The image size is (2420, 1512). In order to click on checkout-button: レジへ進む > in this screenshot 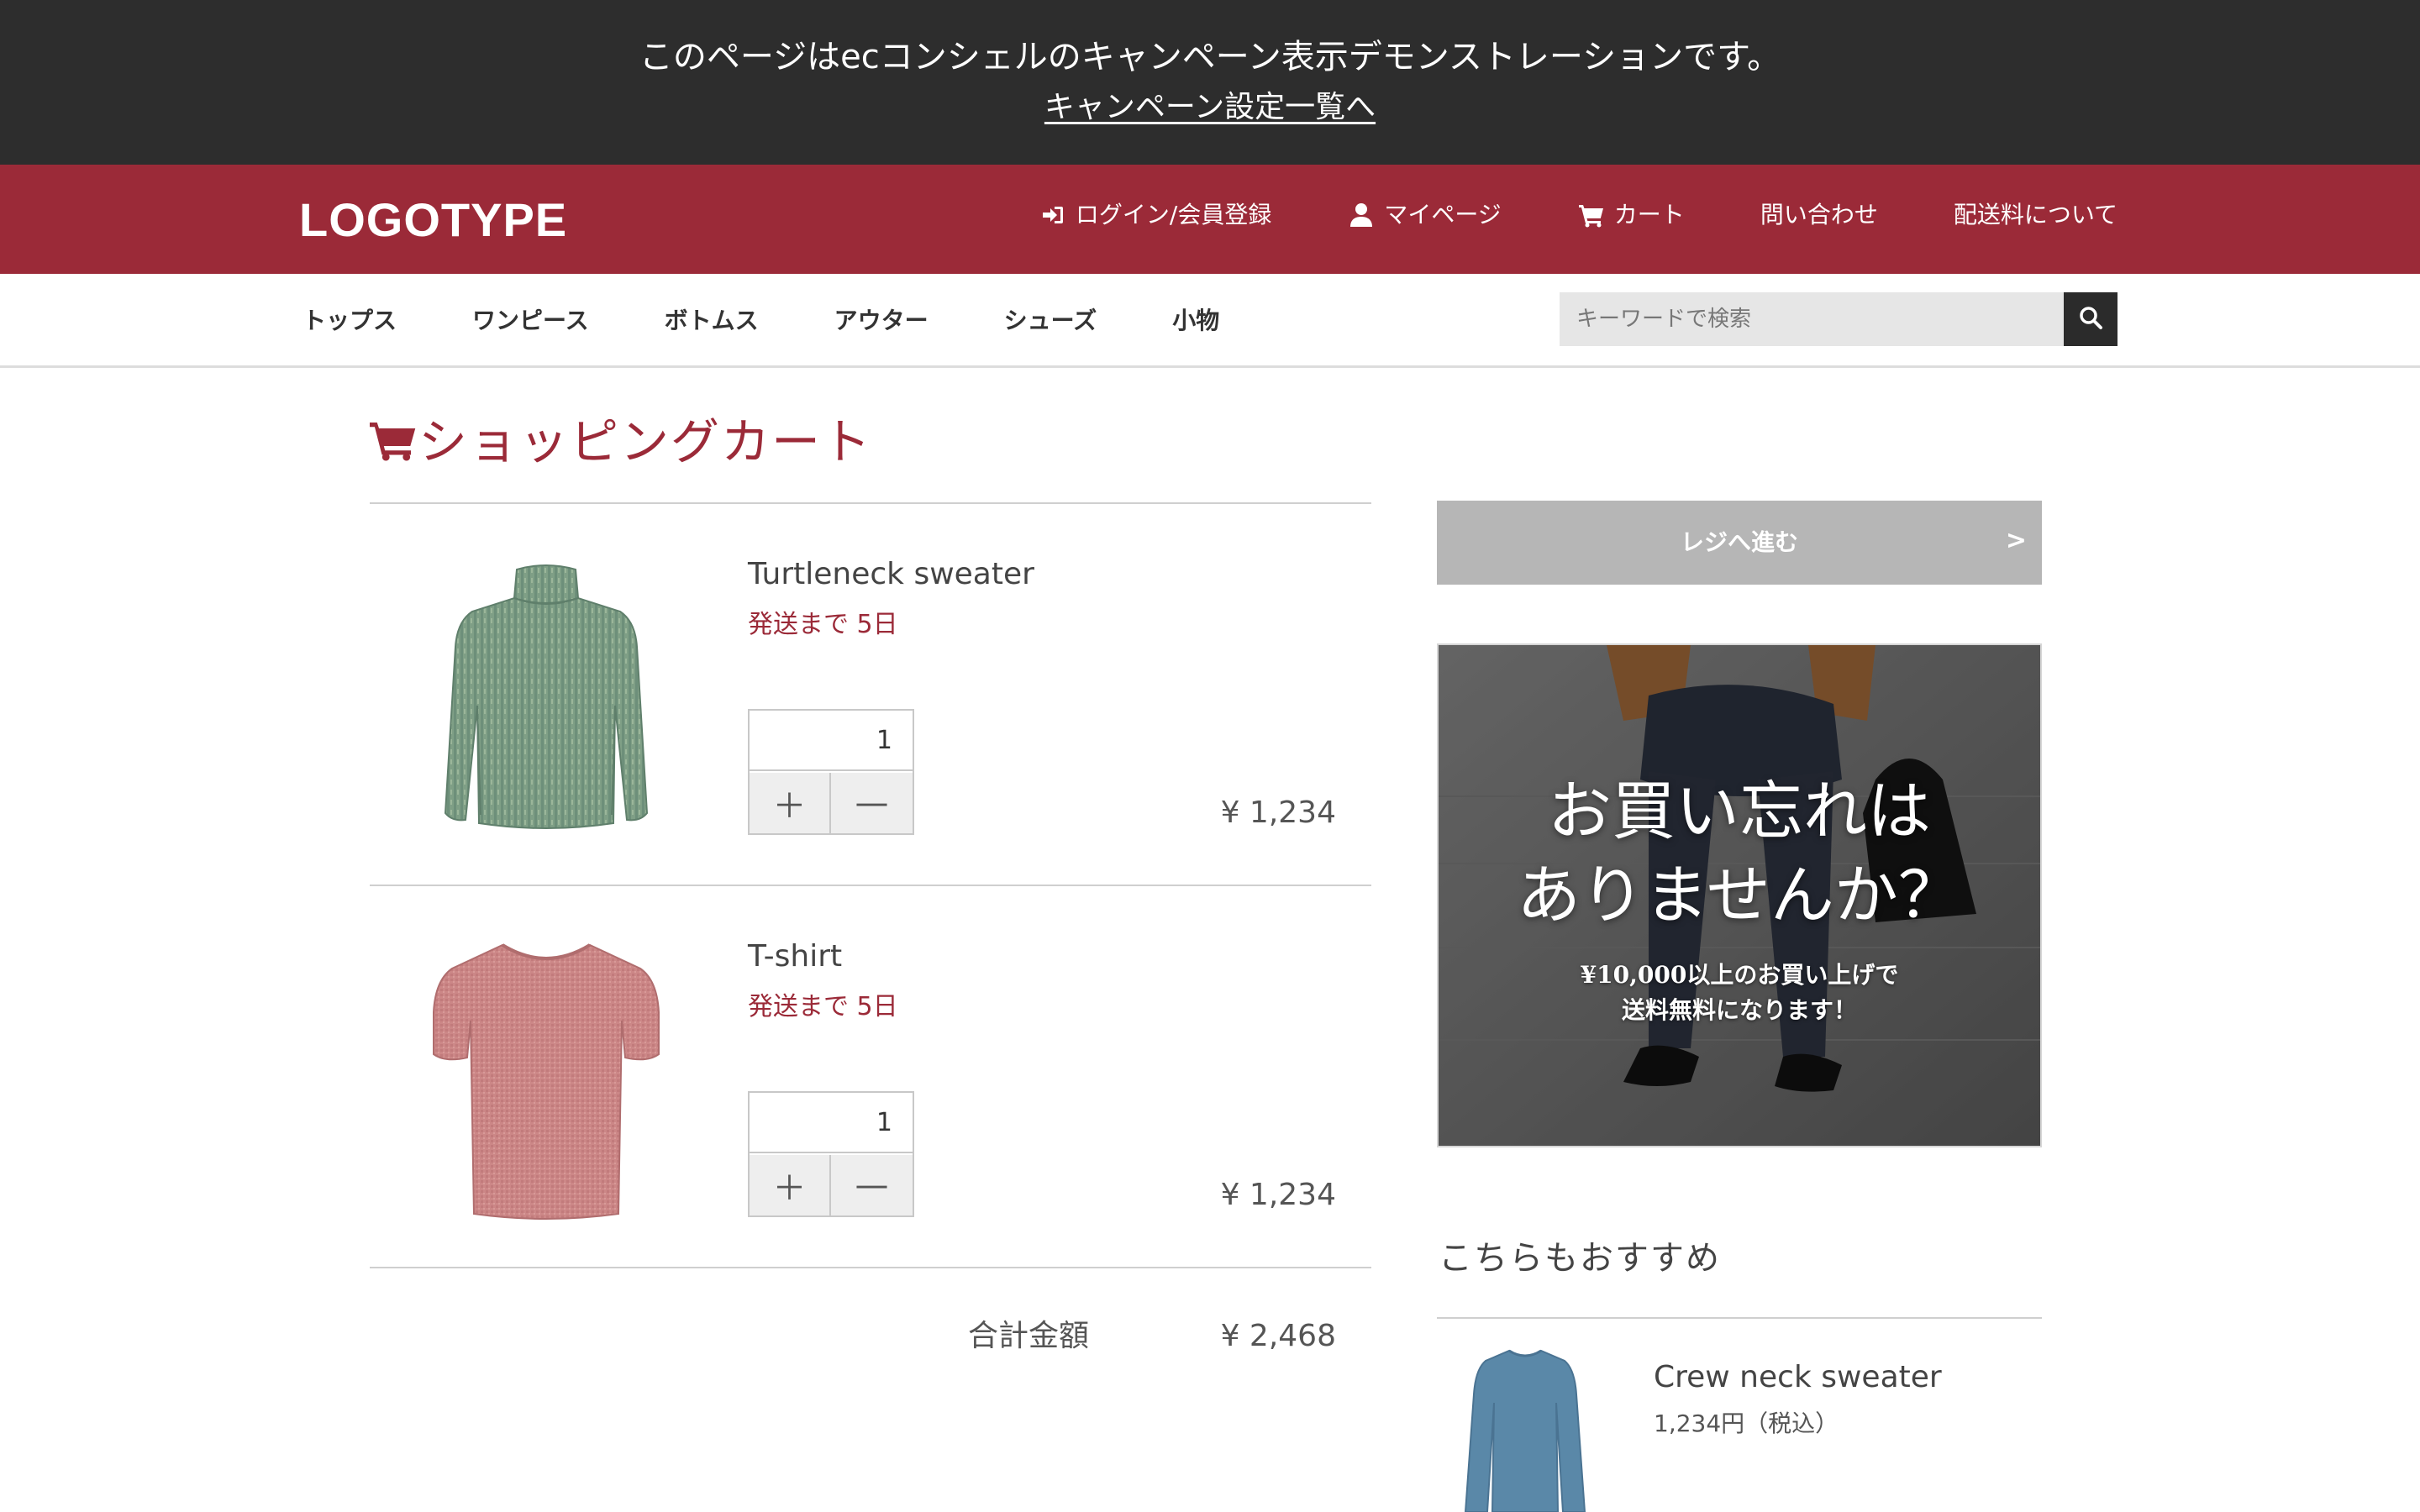, I will do `click(1740, 543)`.